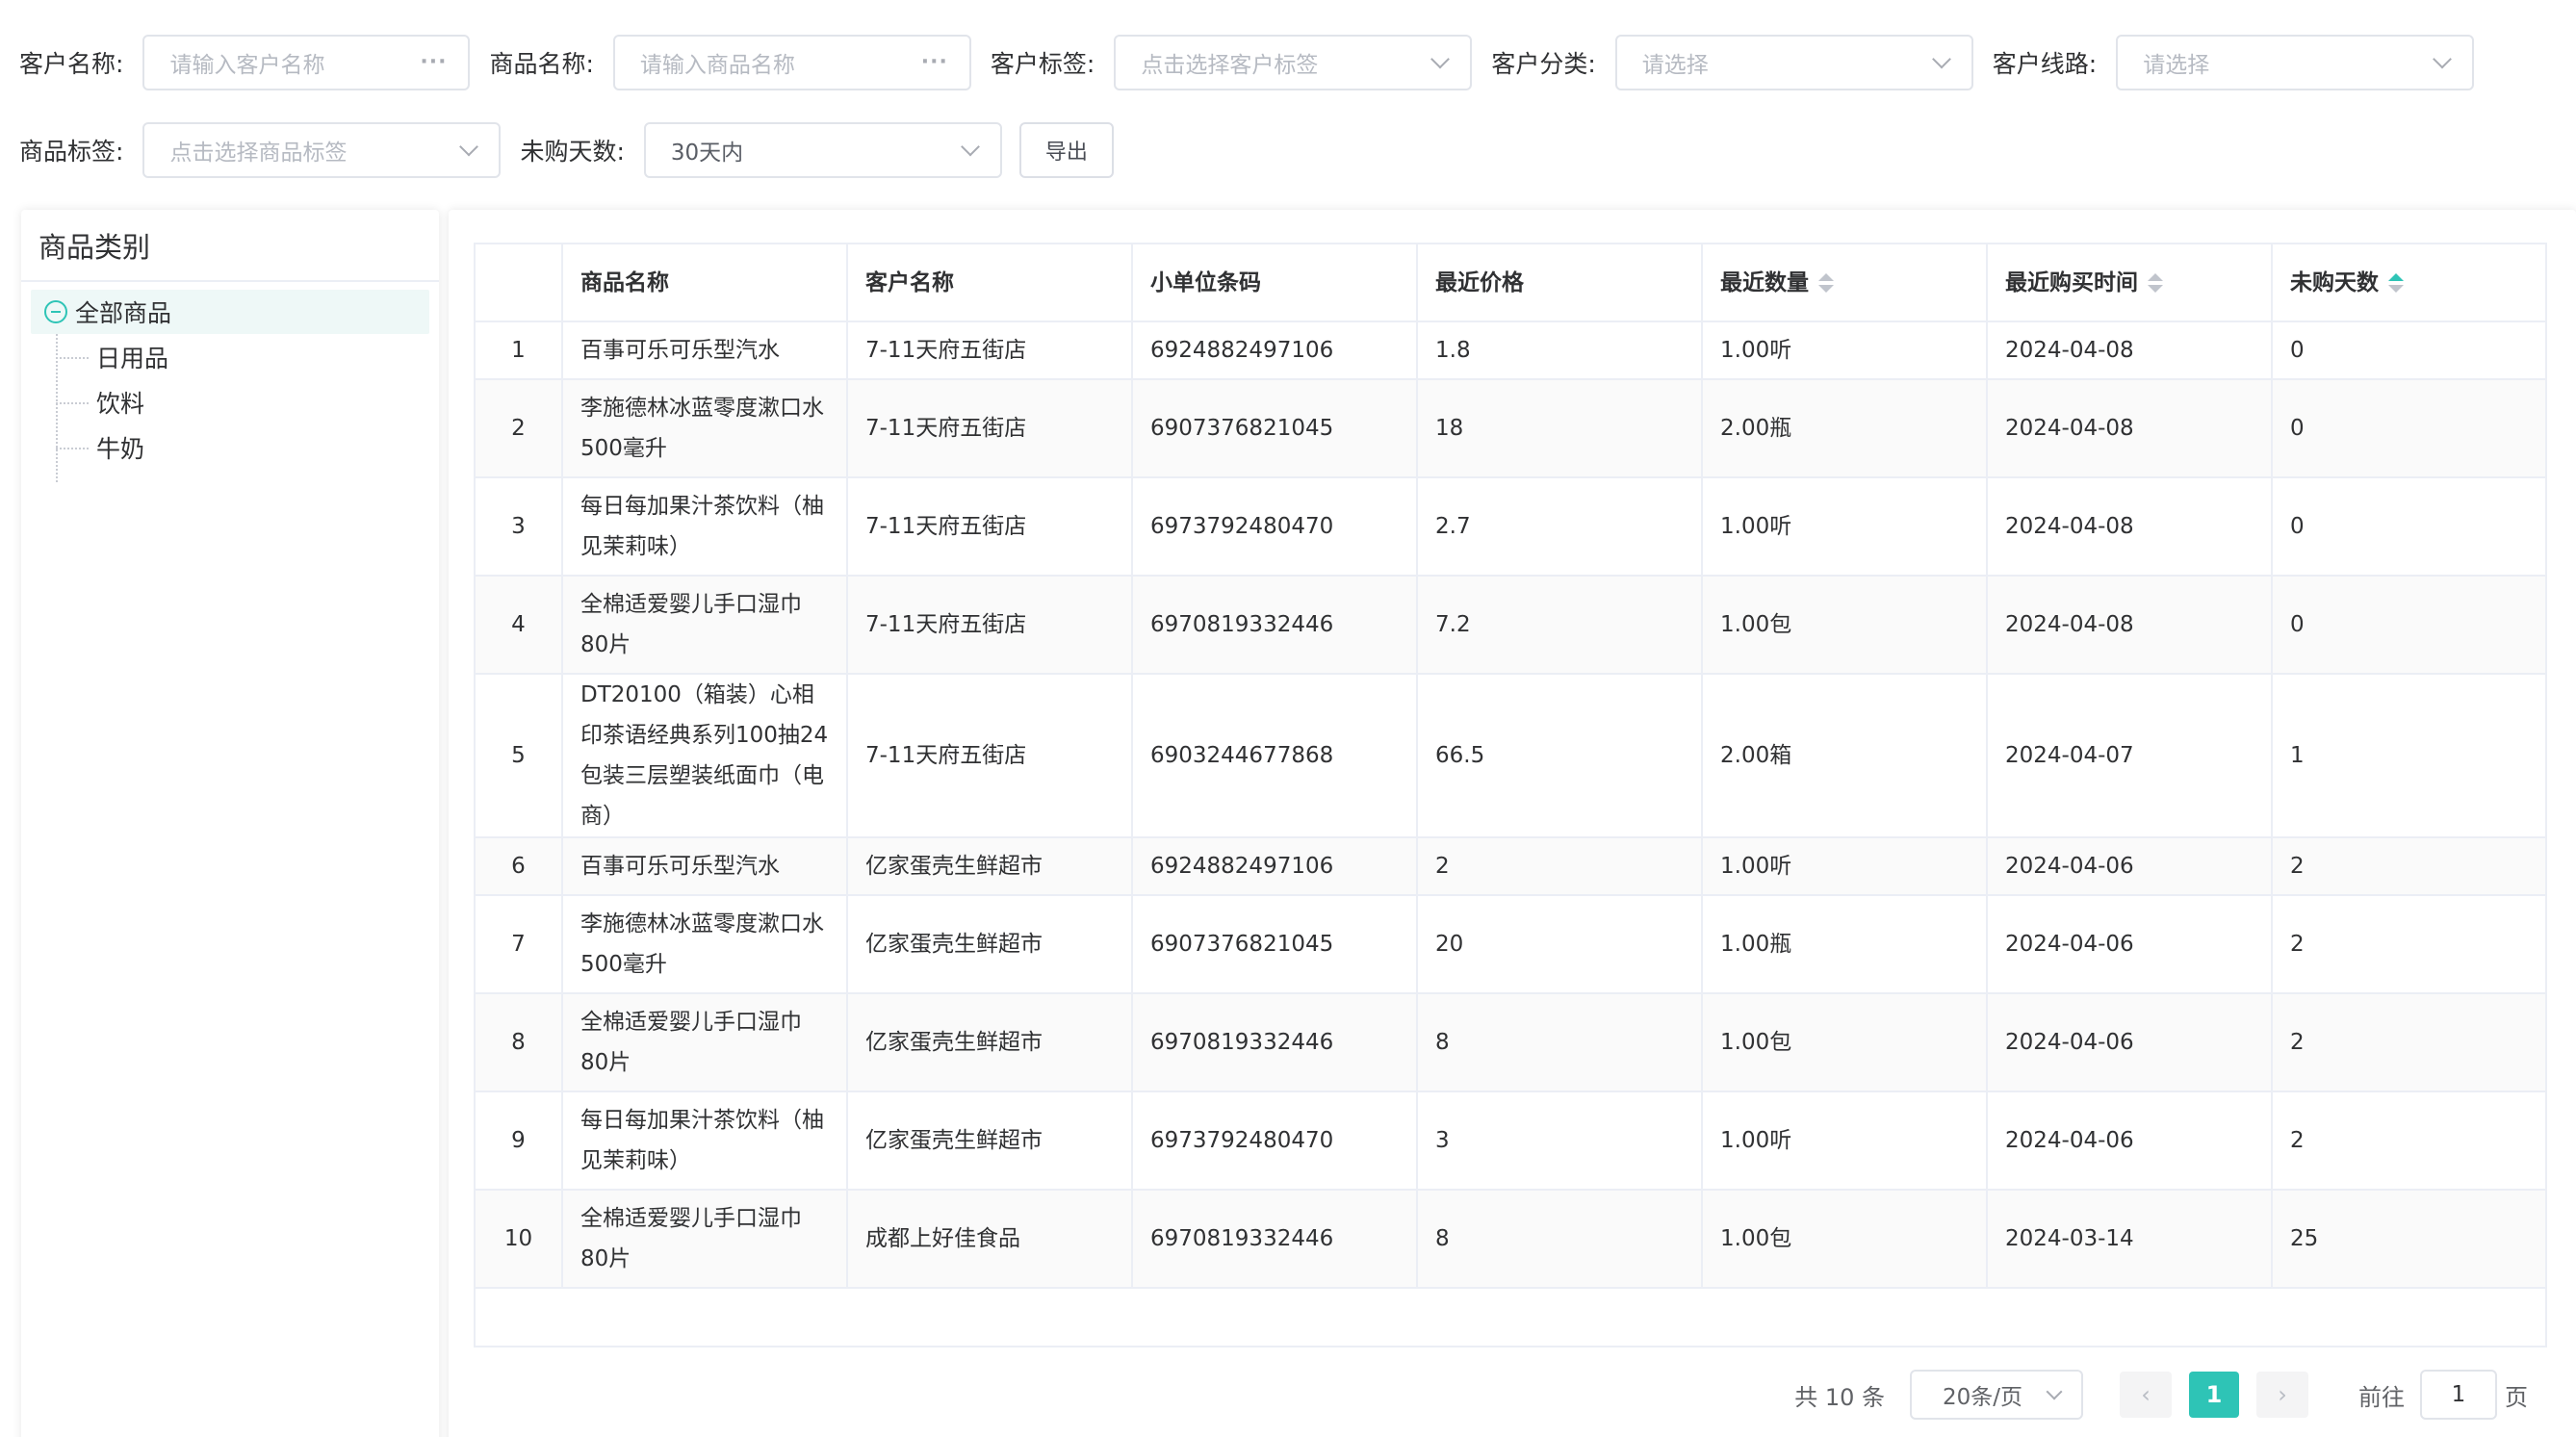 This screenshot has height=1437, width=2576. What do you see at coordinates (259, 153) in the screenshot?
I see `product-tag-placeholder: 点击选择商品标签` at bounding box center [259, 153].